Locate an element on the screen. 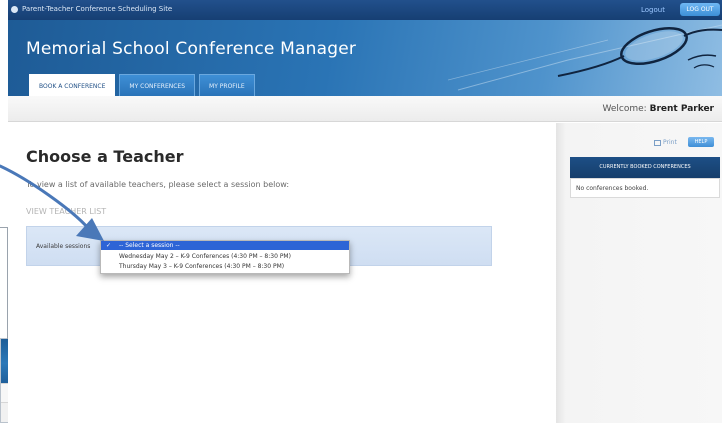 Image resolution: width=722 pixels, height=423 pixels. print-label: Print is located at coordinates (670, 142).